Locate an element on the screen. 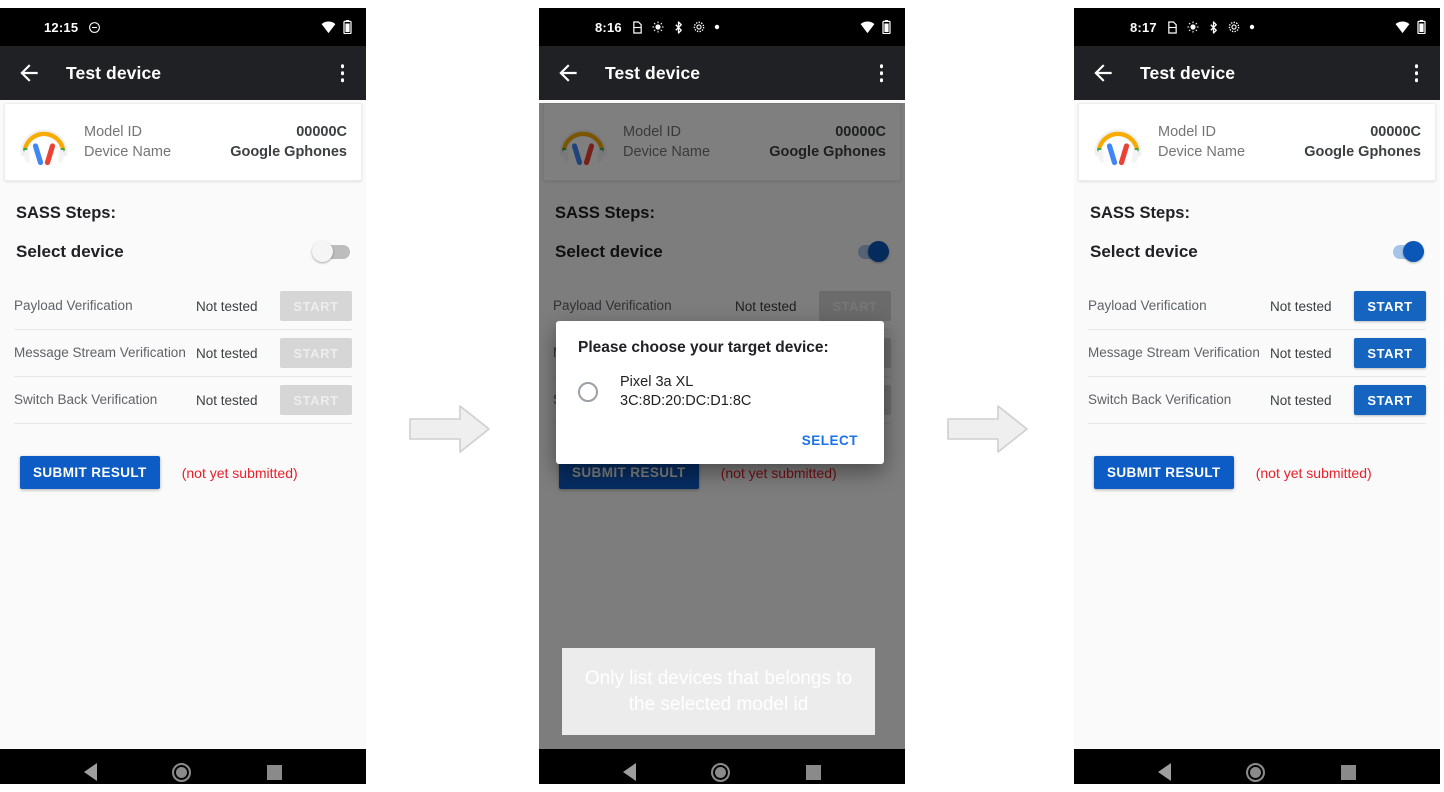 The height and width of the screenshot is (792, 1444). sim-icon is located at coordinates (637, 27).